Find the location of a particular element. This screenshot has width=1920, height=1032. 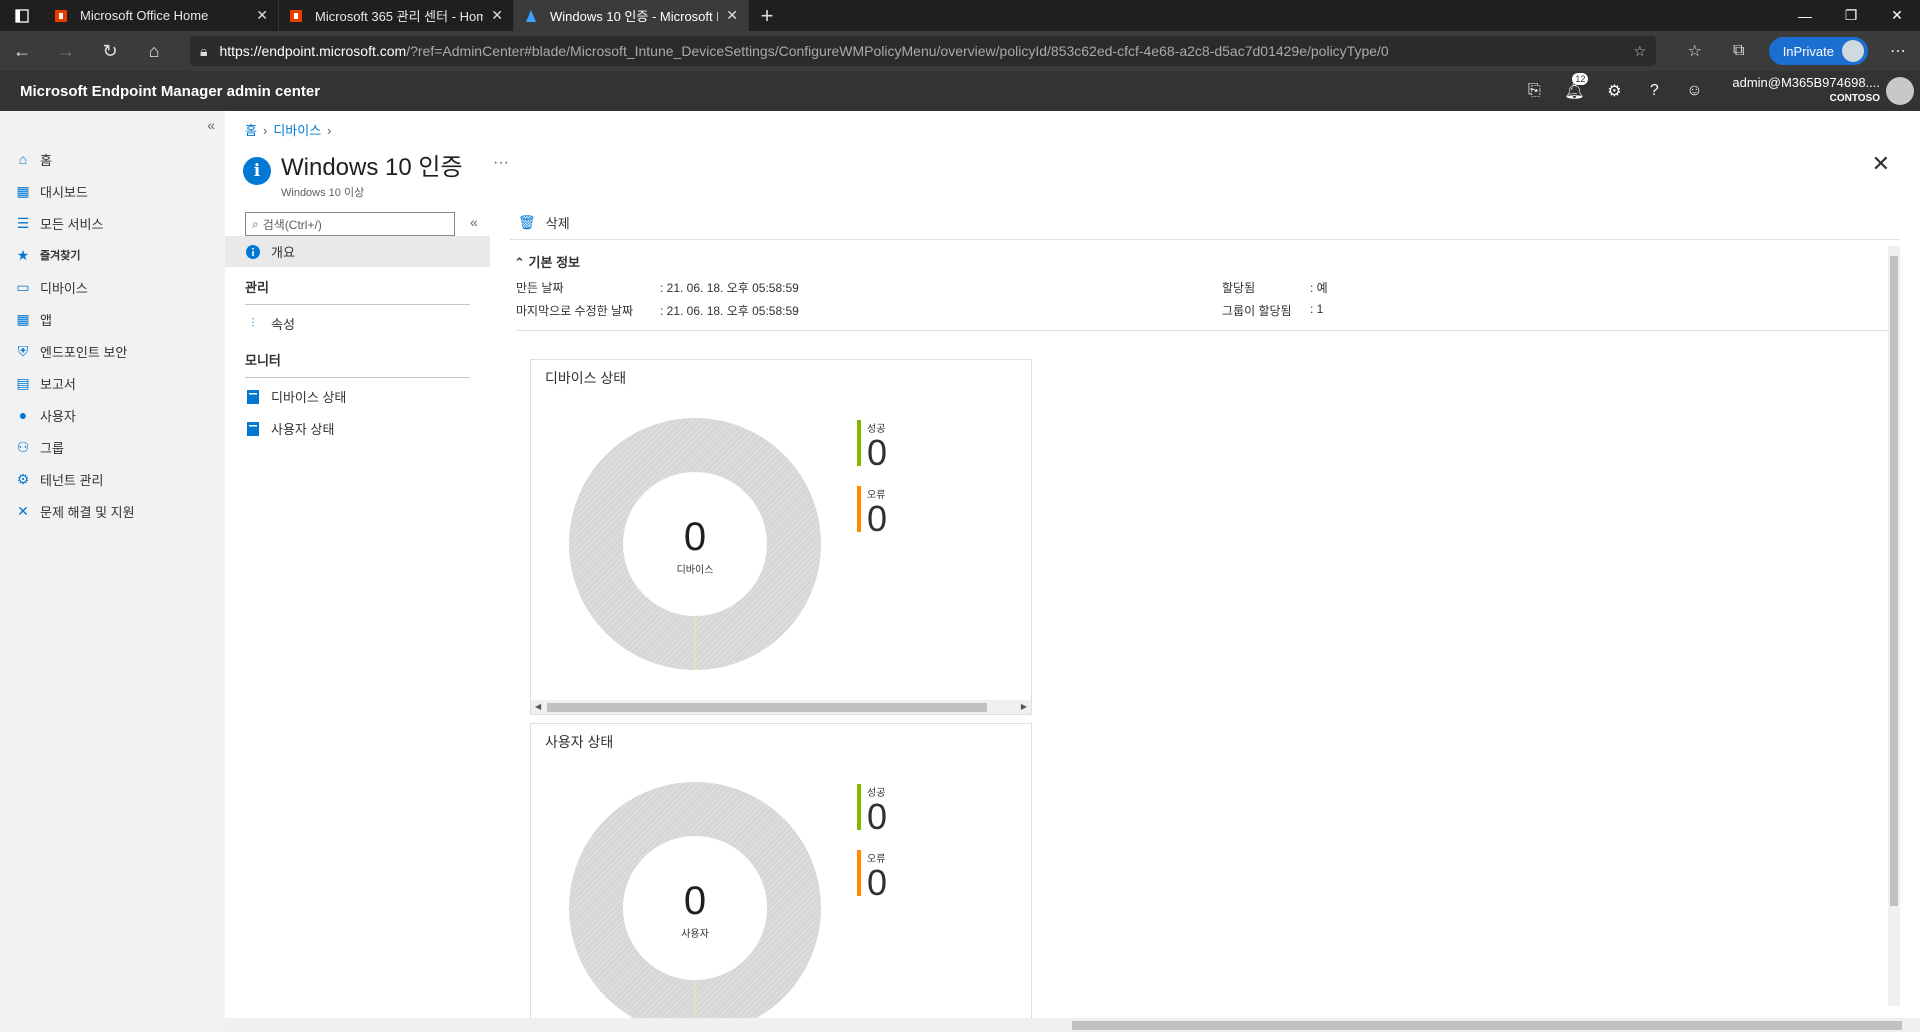

menu-item-properties: ⫶ 속성 is located at coordinates (357, 323).